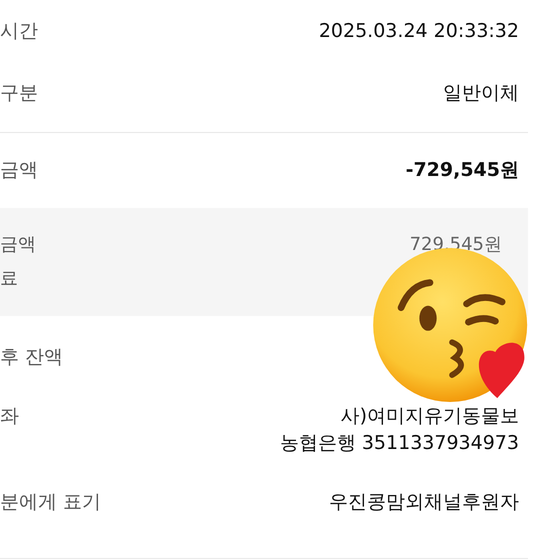 Image resolution: width=560 pixels, height=560 pixels. I want to click on row-label: 후 잔액, so click(32, 357).